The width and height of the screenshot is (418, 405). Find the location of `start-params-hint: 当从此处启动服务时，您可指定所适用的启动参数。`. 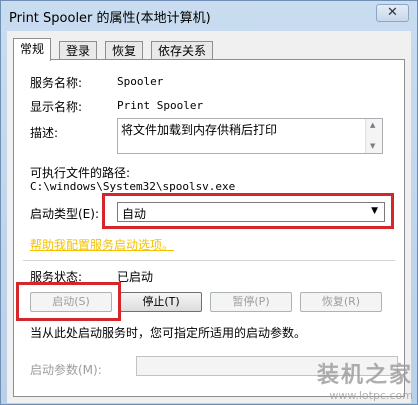

start-params-hint: 当从此处启动服务时，您可指定所适用的启动参数。 is located at coordinates (168, 333).